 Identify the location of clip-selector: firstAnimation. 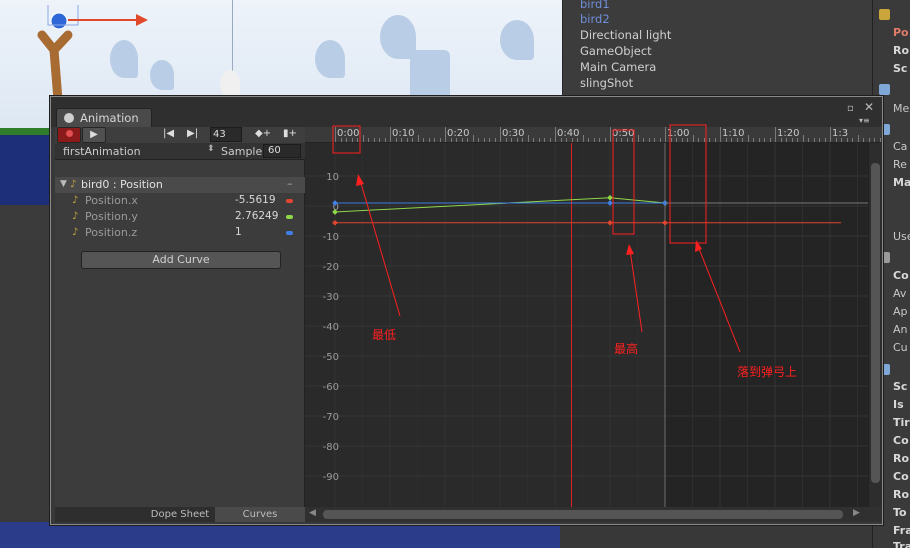
(102, 151).